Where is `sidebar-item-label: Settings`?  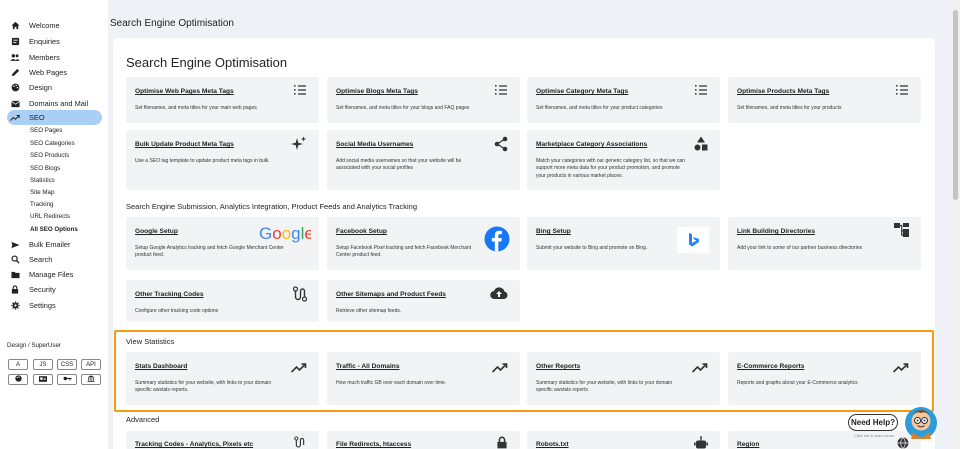
sidebar-item-label: Settings is located at coordinates (42, 305).